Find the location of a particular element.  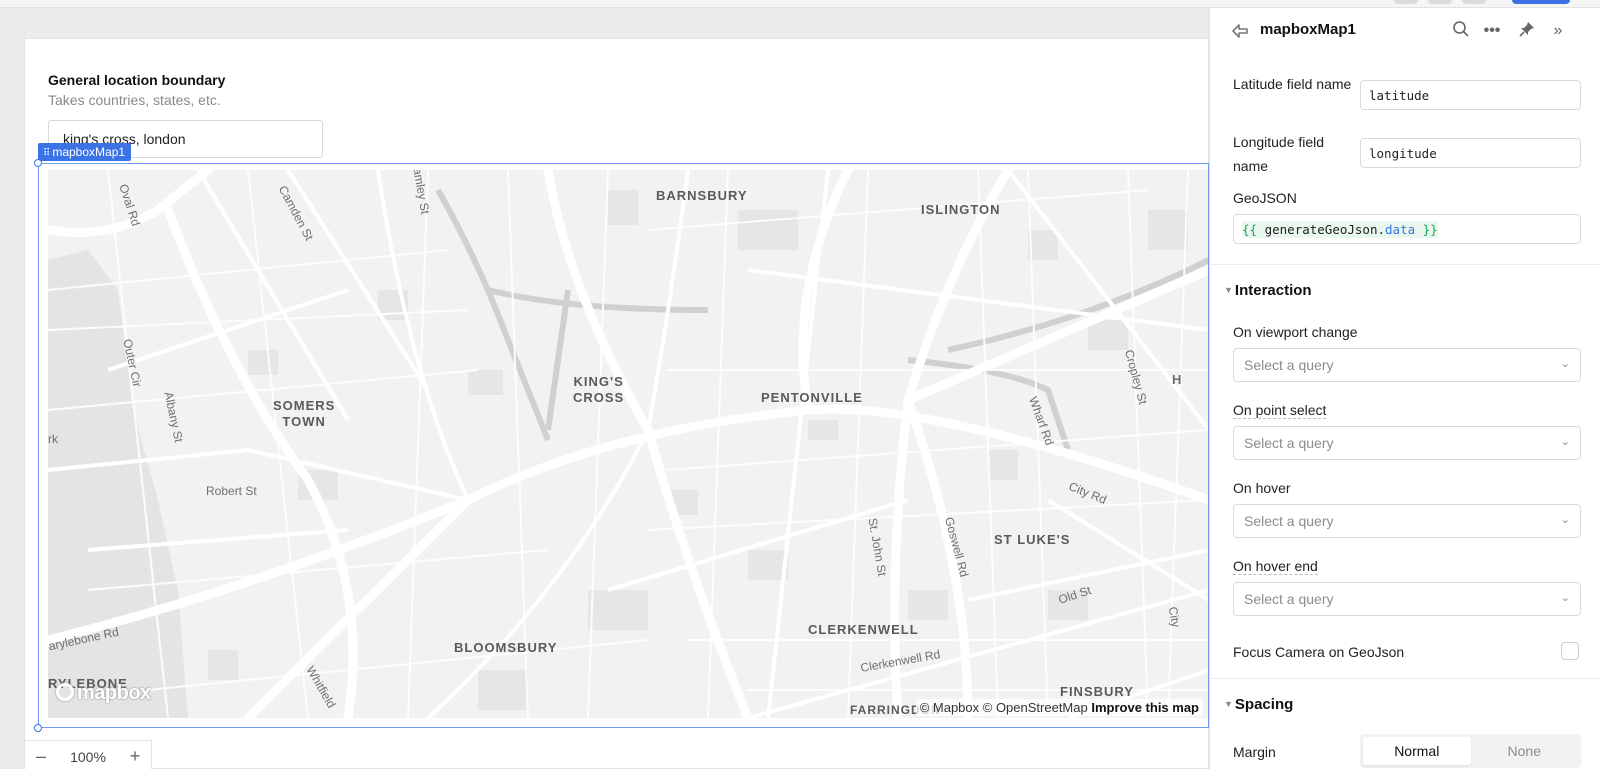

event-label-hover: On hover is located at coordinates (1262, 488).